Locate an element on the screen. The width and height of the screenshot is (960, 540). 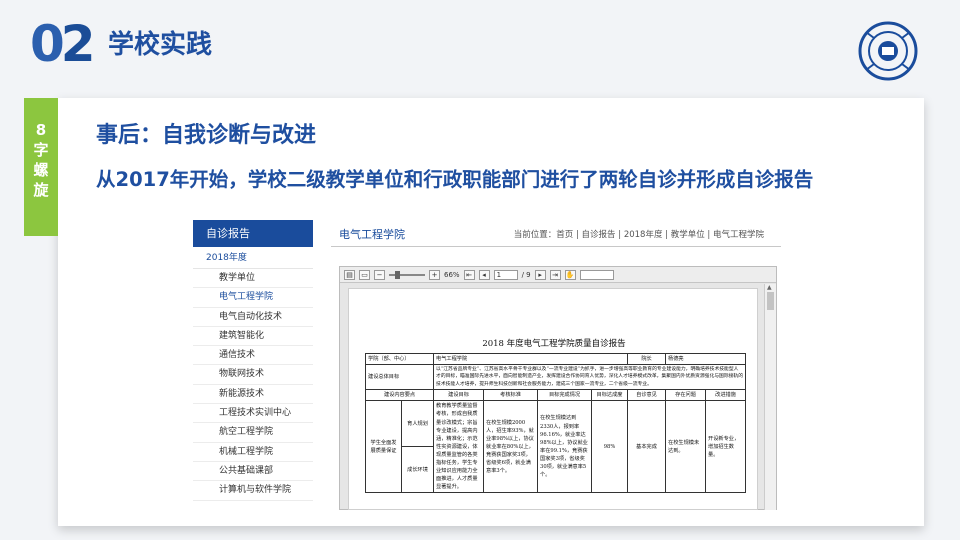
prev-page-icon: ◂ is located at coordinates (484, 274).